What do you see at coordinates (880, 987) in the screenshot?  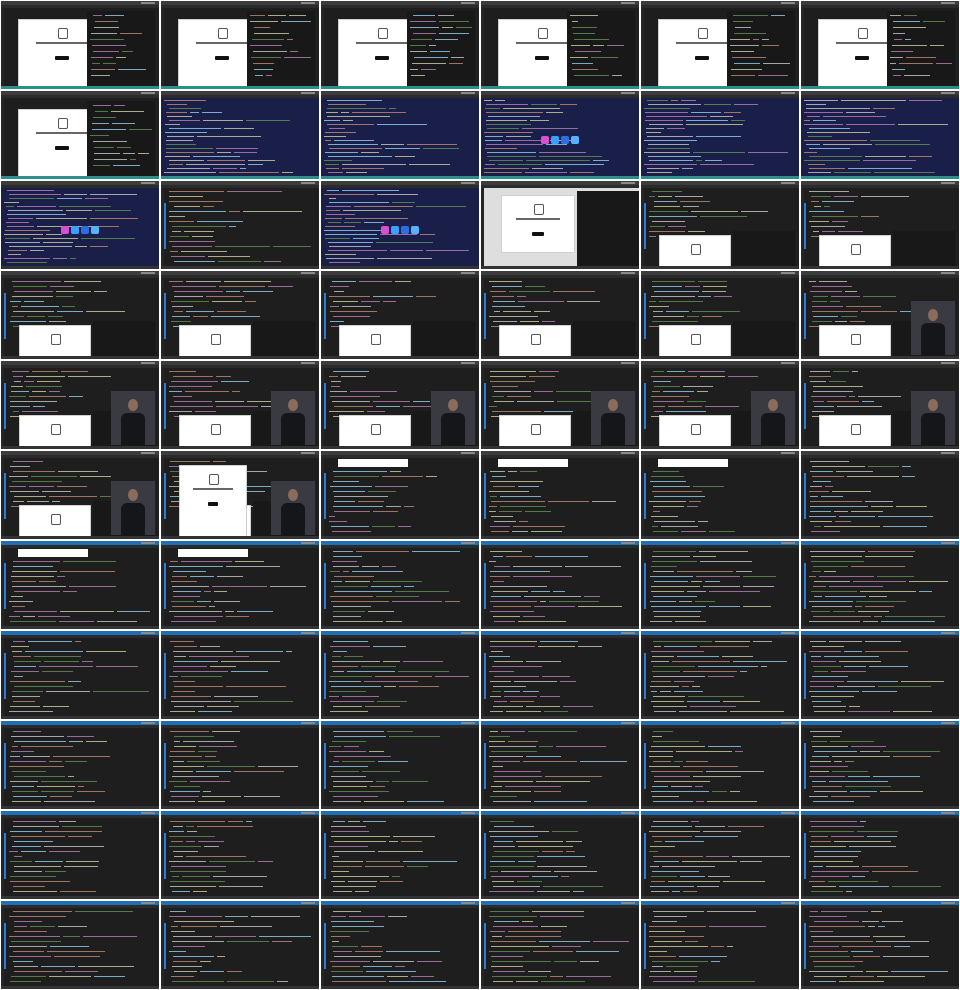 I see `status-bar` at bounding box center [880, 987].